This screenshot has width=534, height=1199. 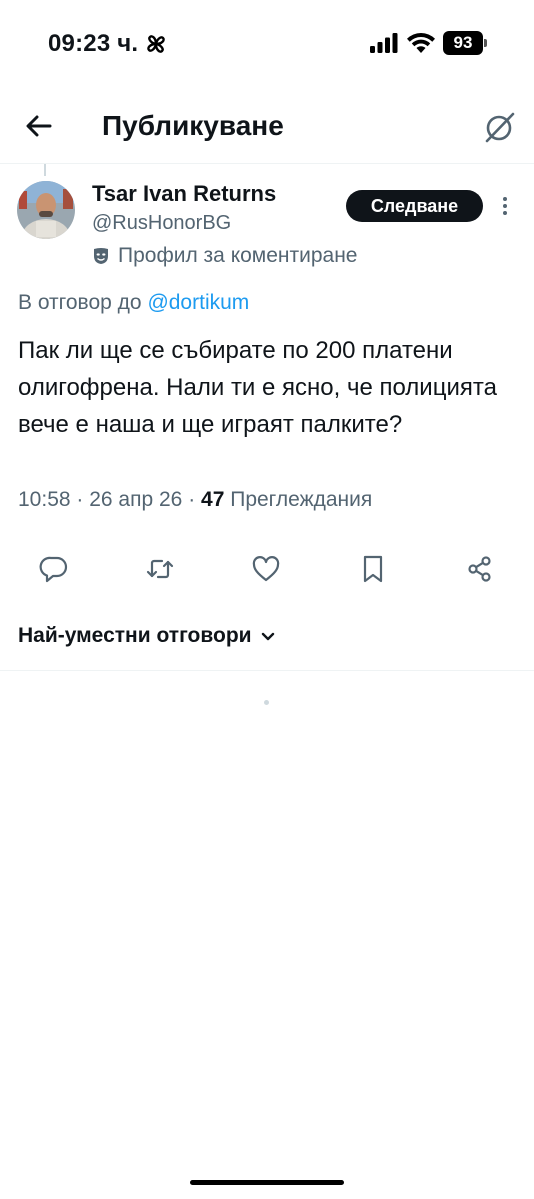 What do you see at coordinates (414, 206) in the screenshot?
I see `follow-button: Следване` at bounding box center [414, 206].